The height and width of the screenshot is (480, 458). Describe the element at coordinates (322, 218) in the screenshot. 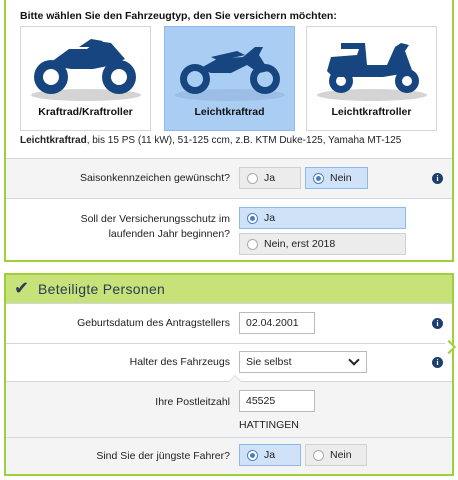

I see `versicherungsschutz-ja-option: Ja` at that location.